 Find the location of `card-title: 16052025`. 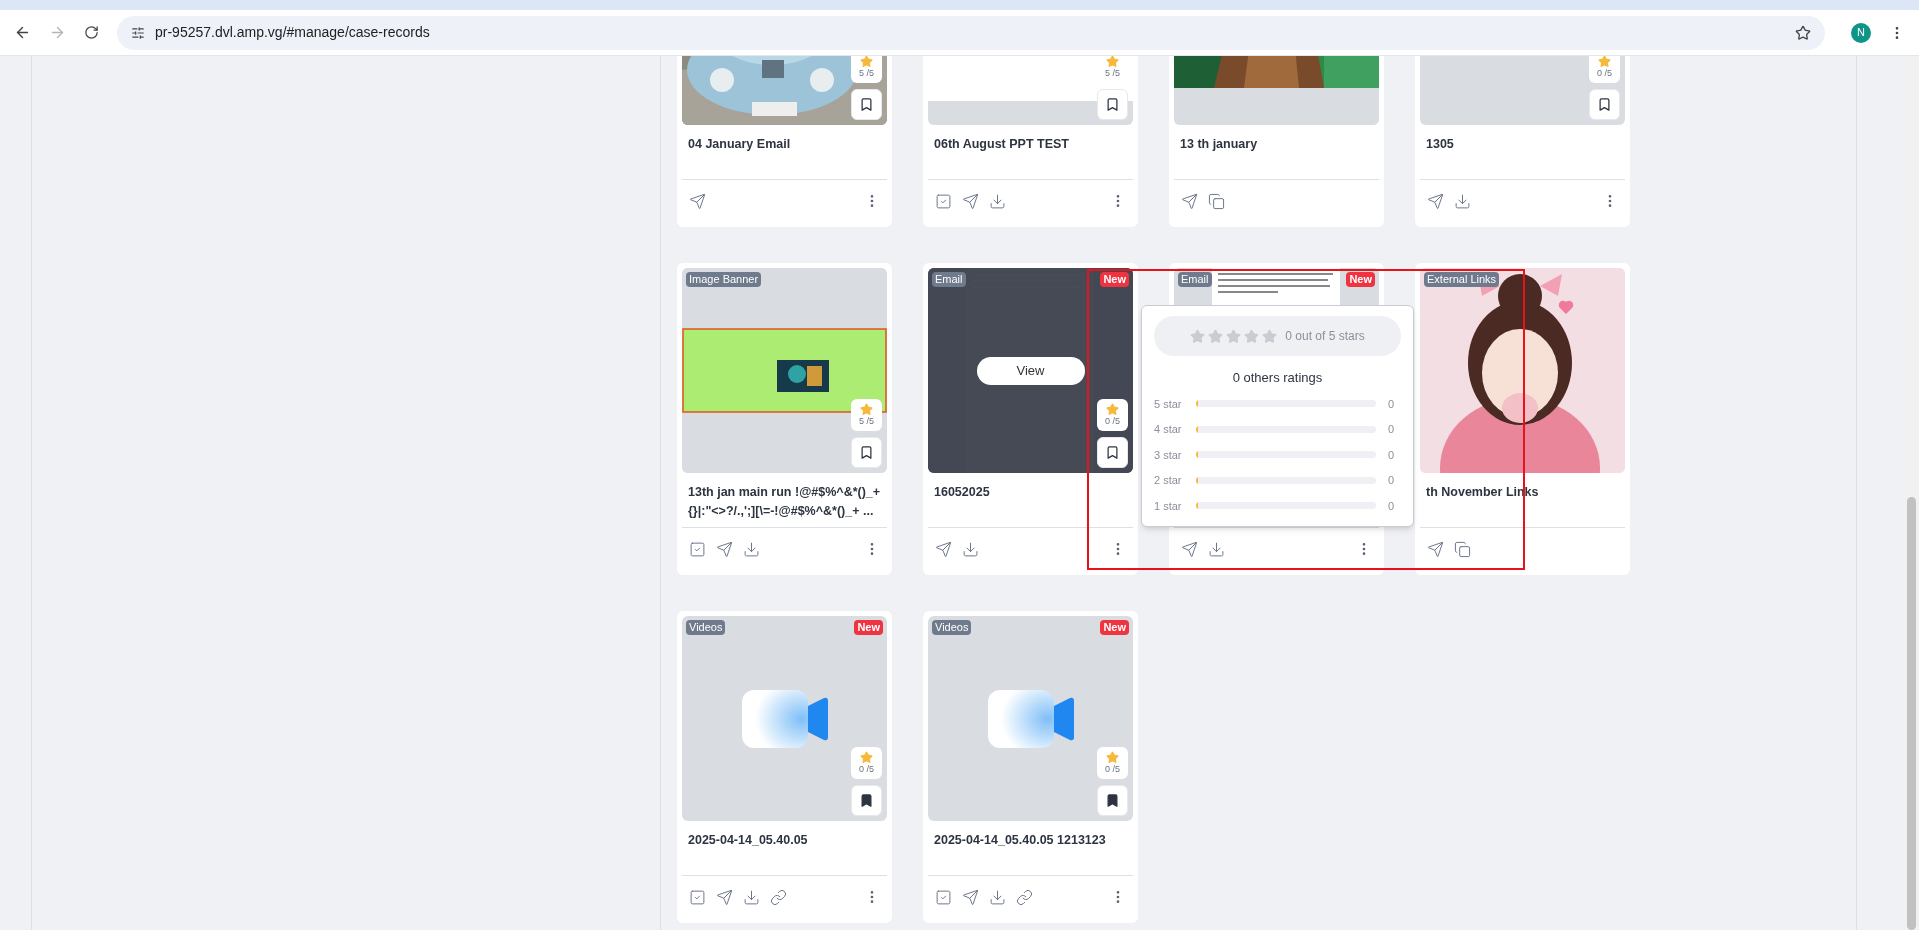

card-title: 16052025 is located at coordinates (962, 492).